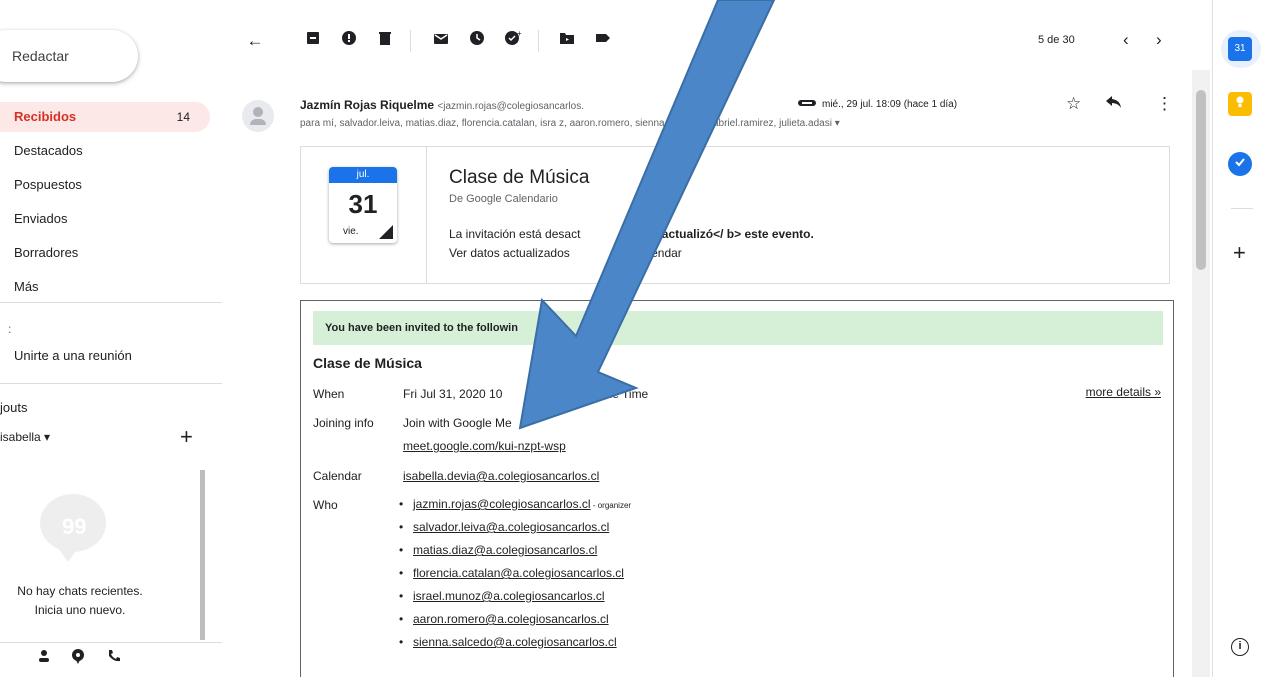 The width and height of the screenshot is (1275, 677). What do you see at coordinates (807, 104) in the screenshot?
I see `attachment-icon` at bounding box center [807, 104].